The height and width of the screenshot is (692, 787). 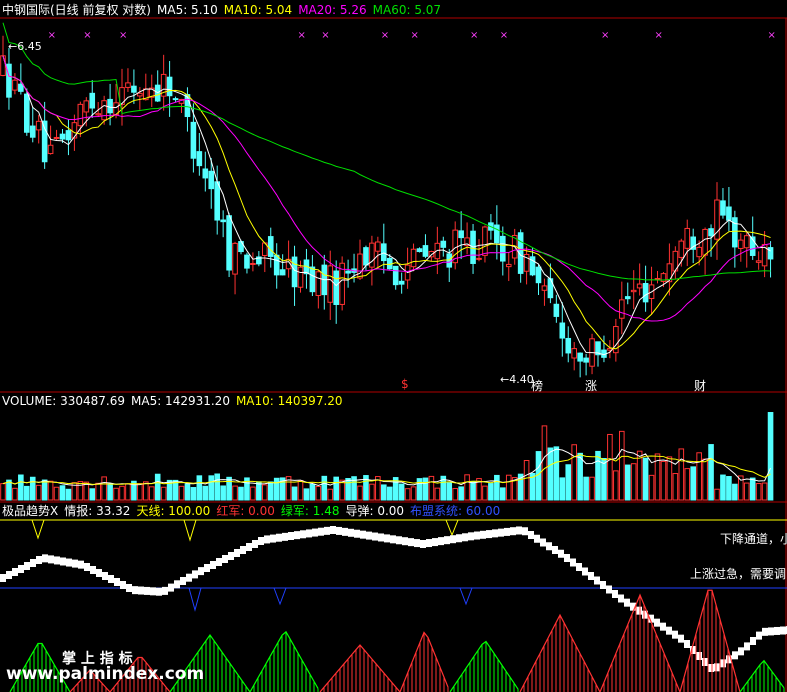 I want to click on qingbao-readout: 情报: 33.32, so click(x=97, y=511).